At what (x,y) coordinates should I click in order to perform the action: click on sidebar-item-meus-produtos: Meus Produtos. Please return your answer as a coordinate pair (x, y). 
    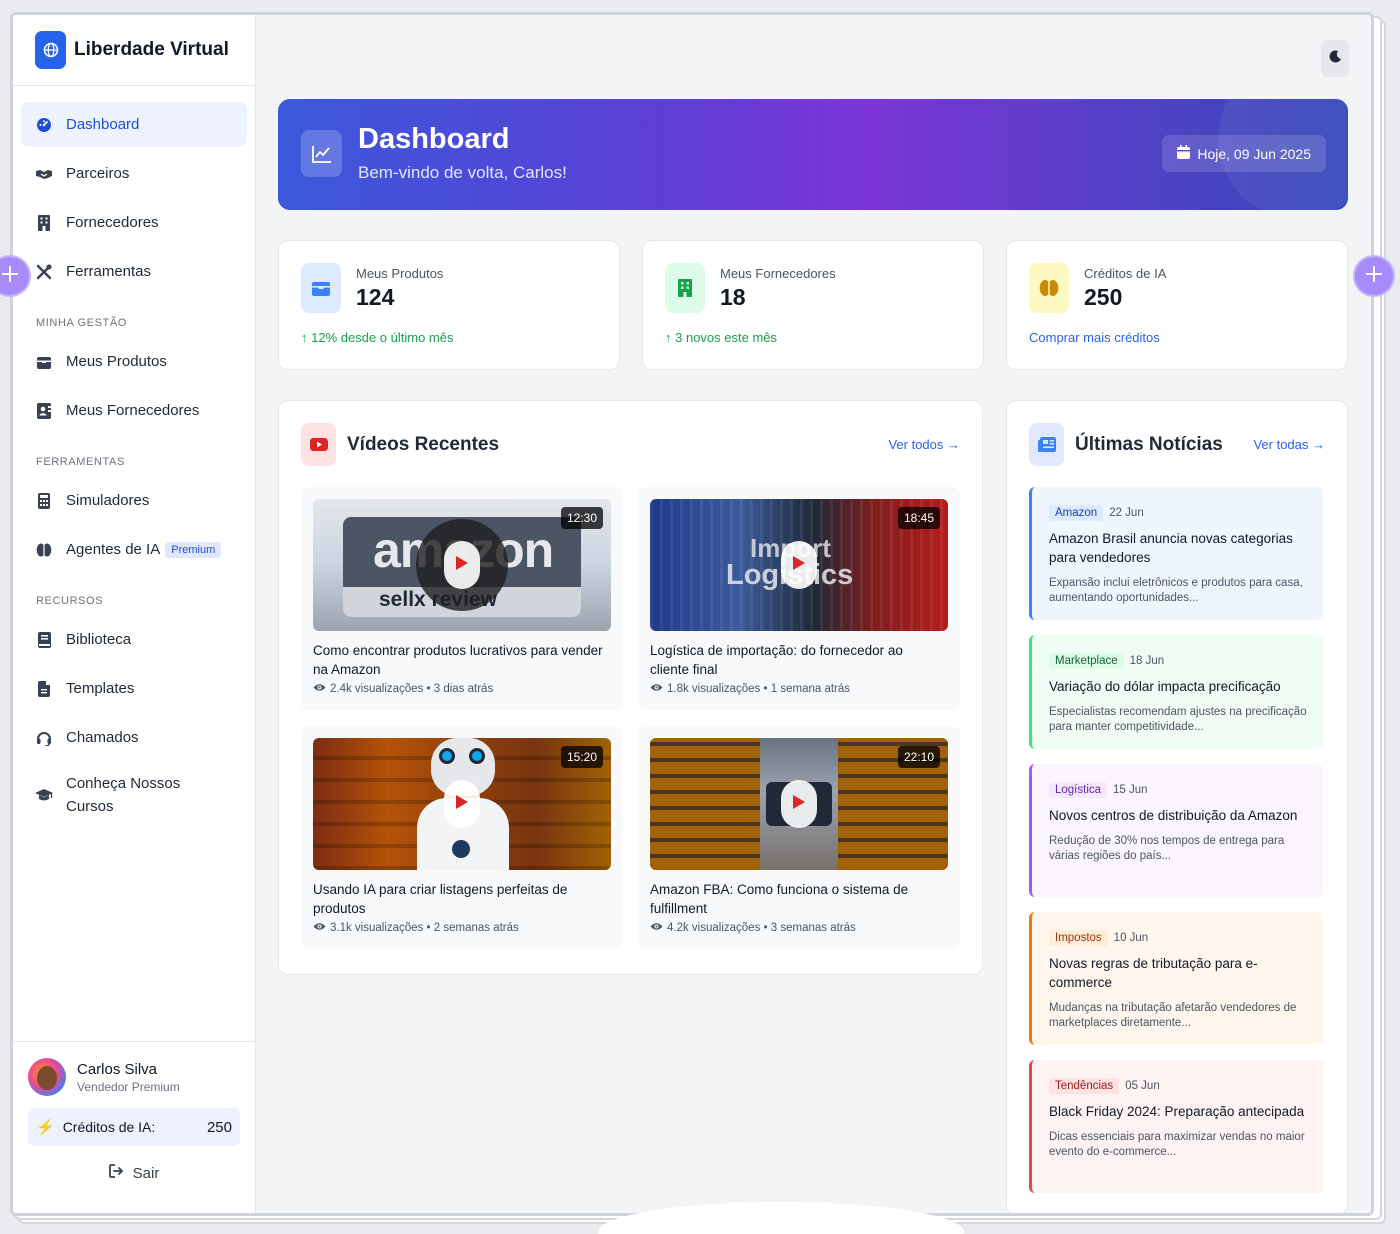
    Looking at the image, I should click on (134, 361).